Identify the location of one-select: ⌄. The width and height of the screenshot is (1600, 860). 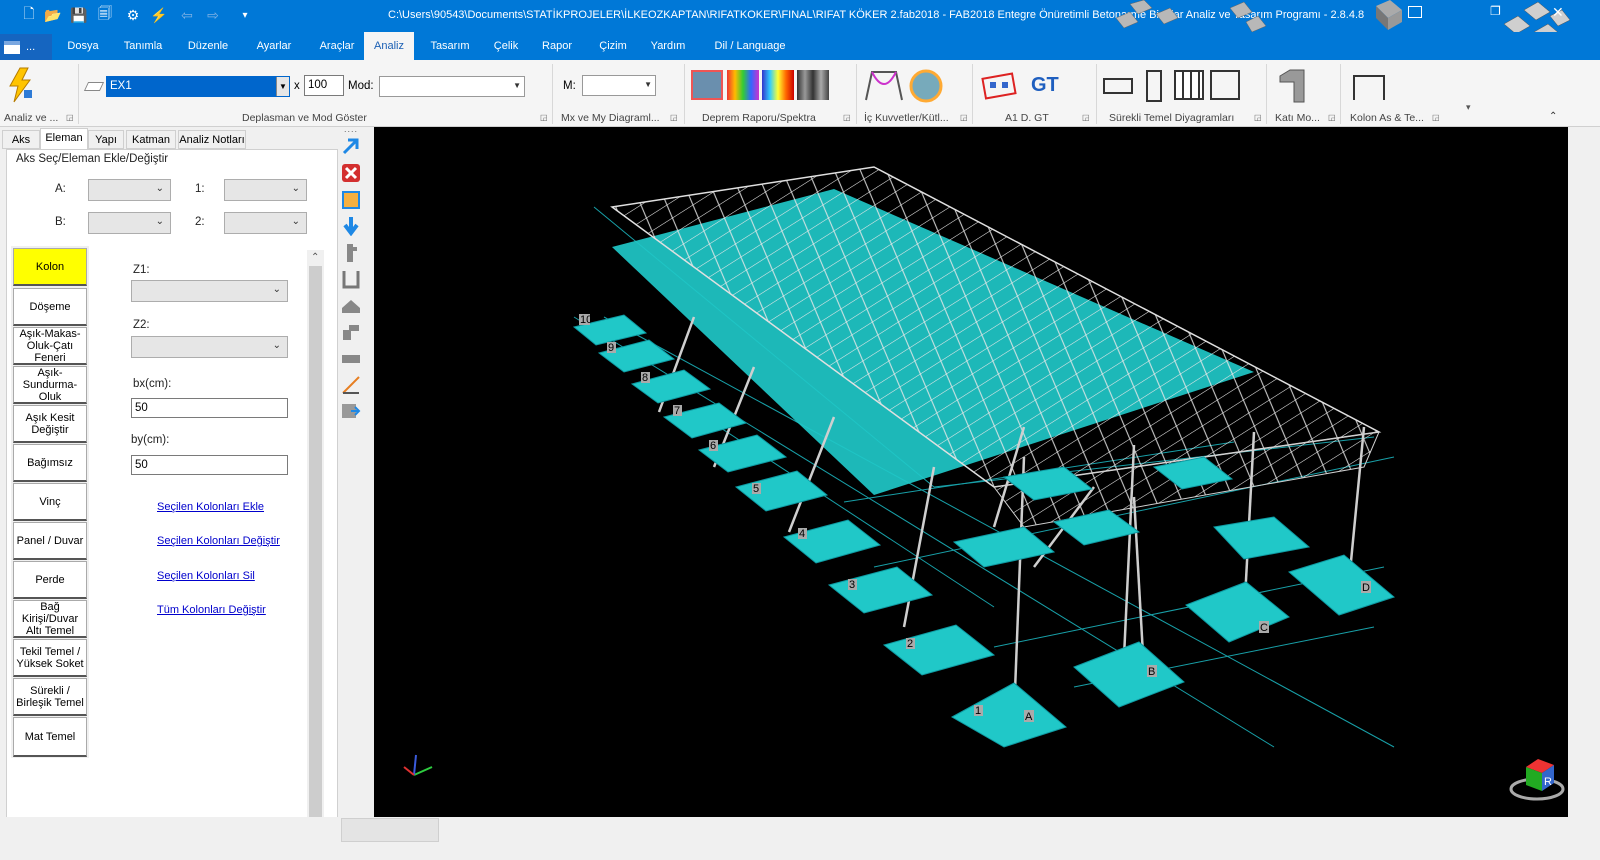
(265, 190).